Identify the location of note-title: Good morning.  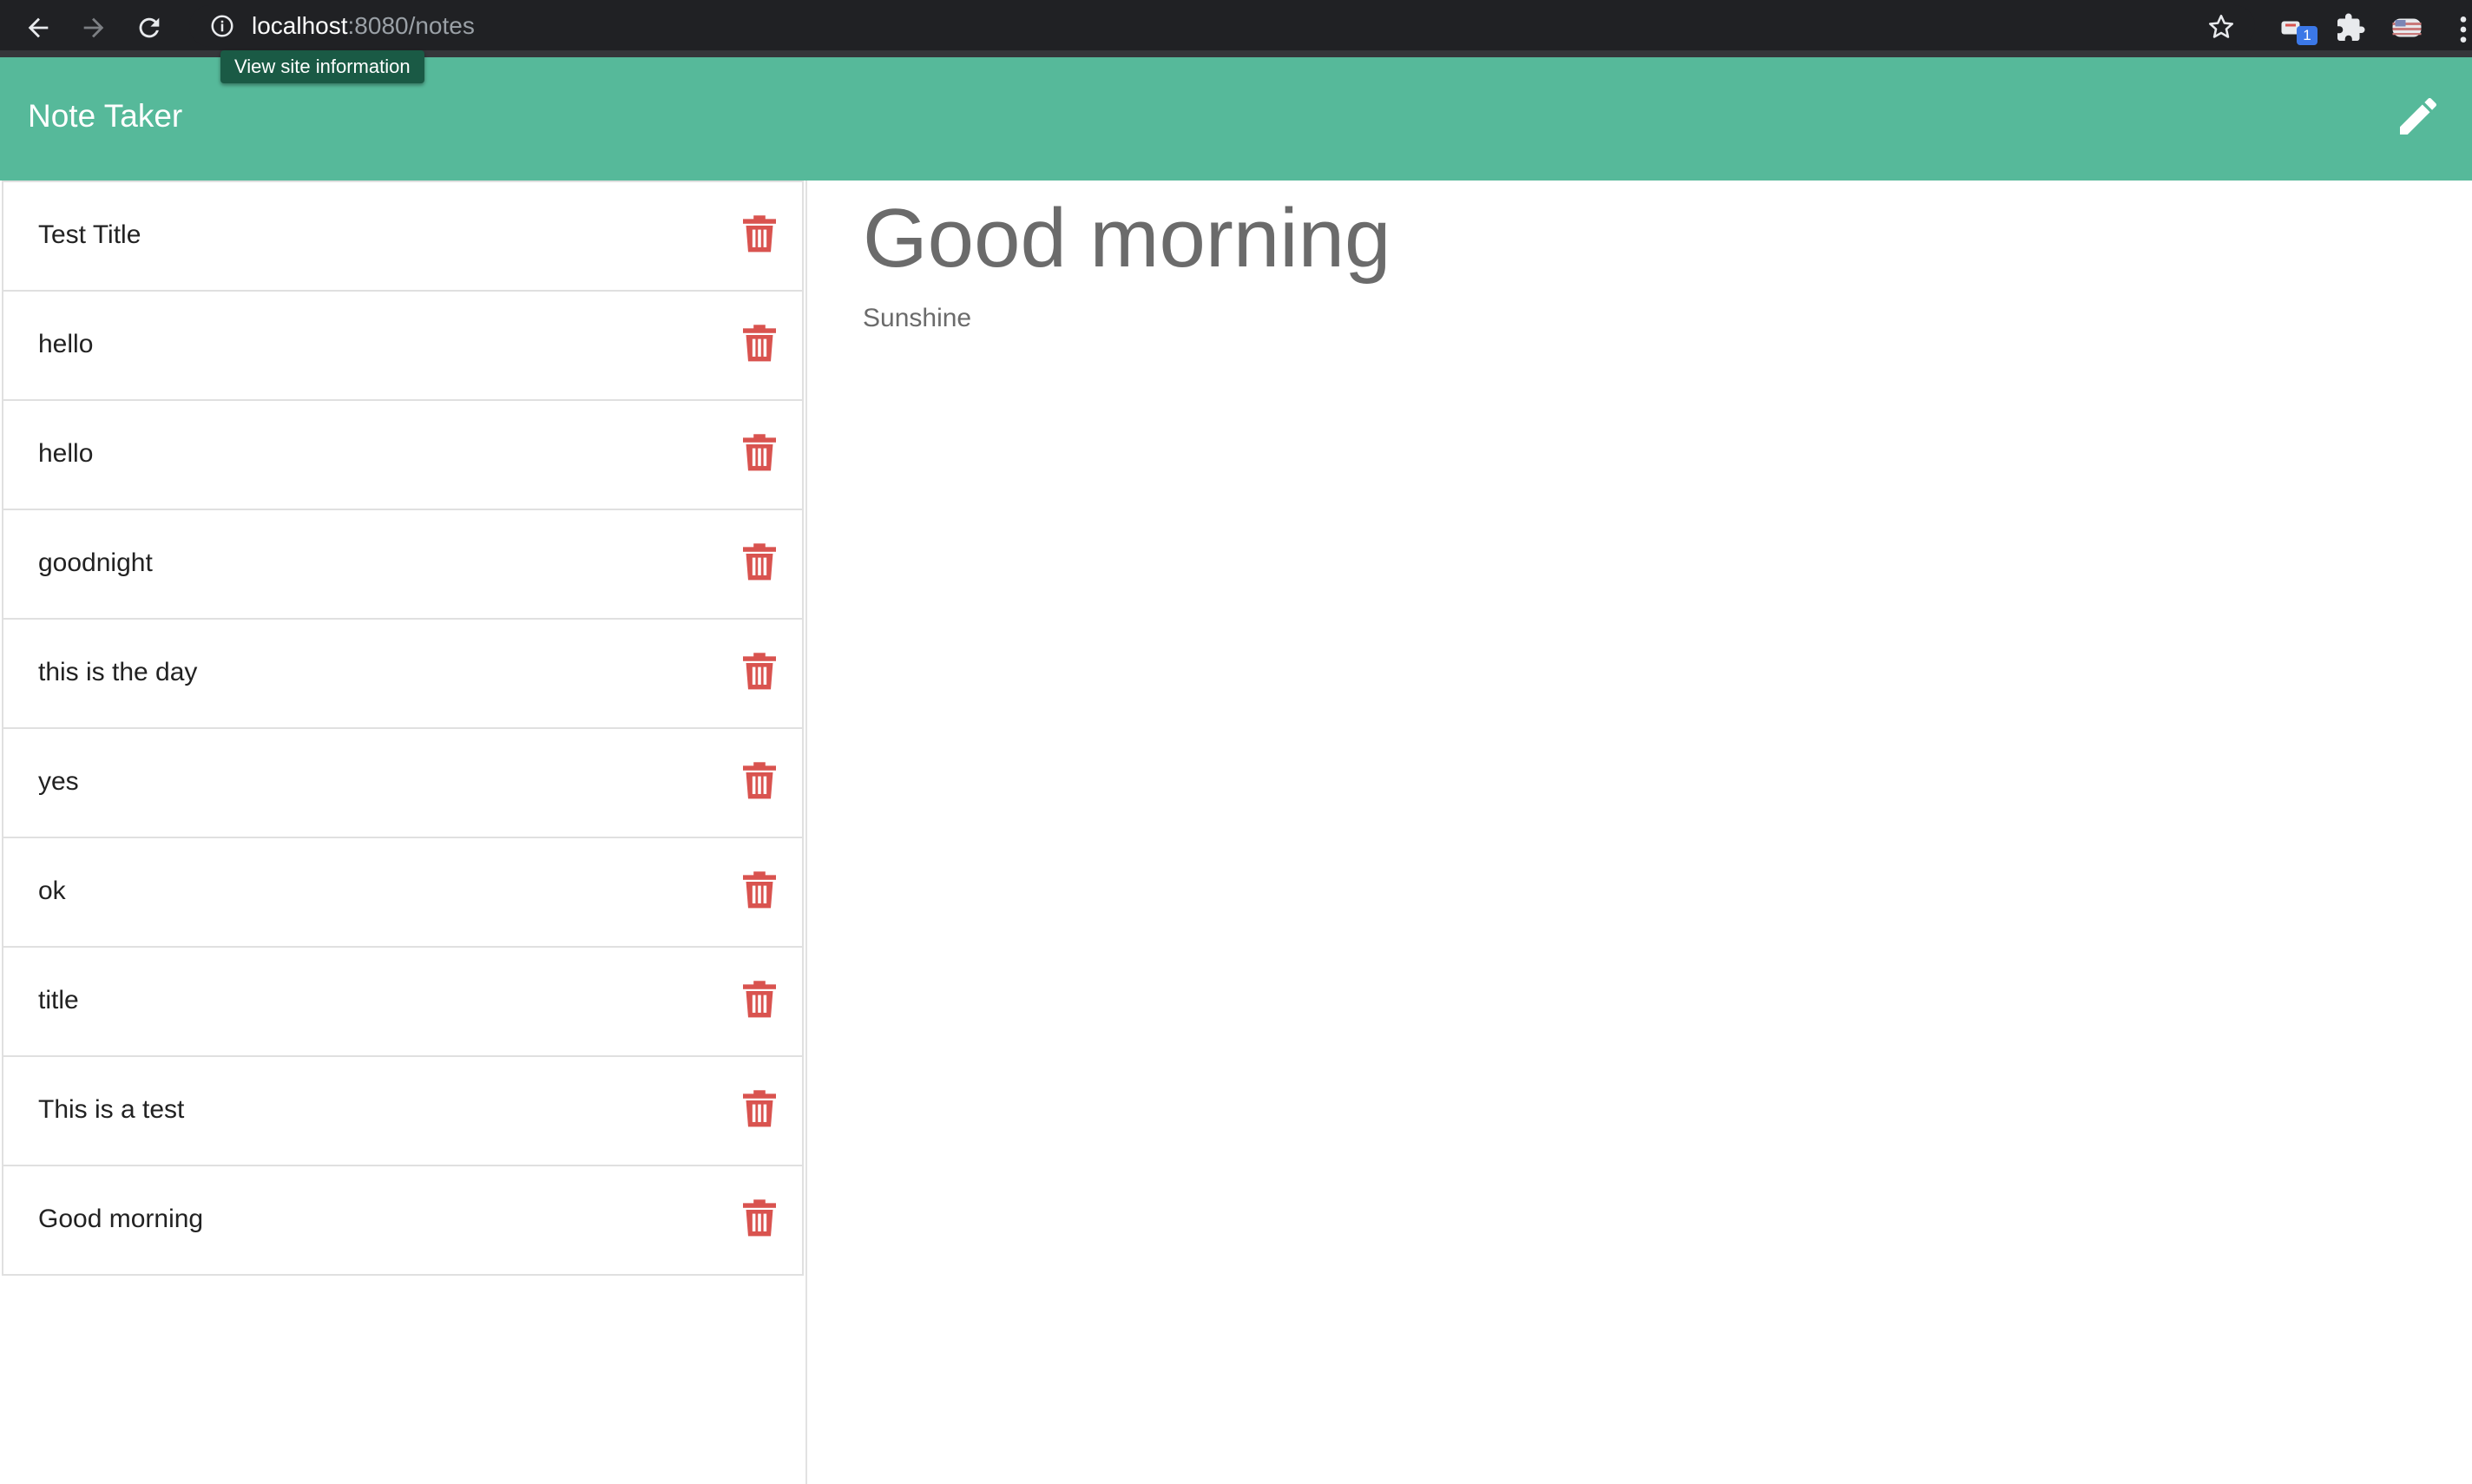
(1644, 238).